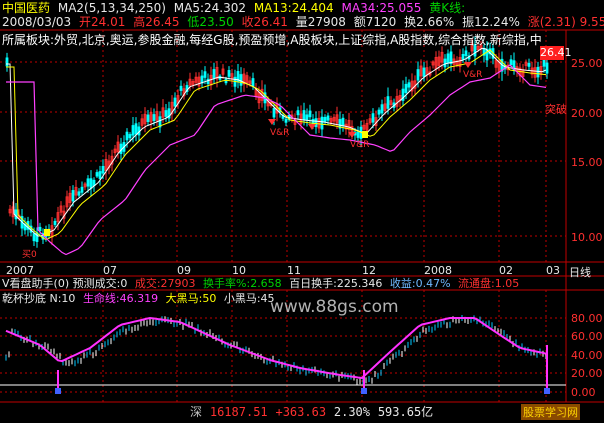 Image resolution: width=604 pixels, height=423 pixels. Describe the element at coordinates (38, 298) in the screenshot. I see `indicator2-name: 乾杯抄底 N:10` at that location.